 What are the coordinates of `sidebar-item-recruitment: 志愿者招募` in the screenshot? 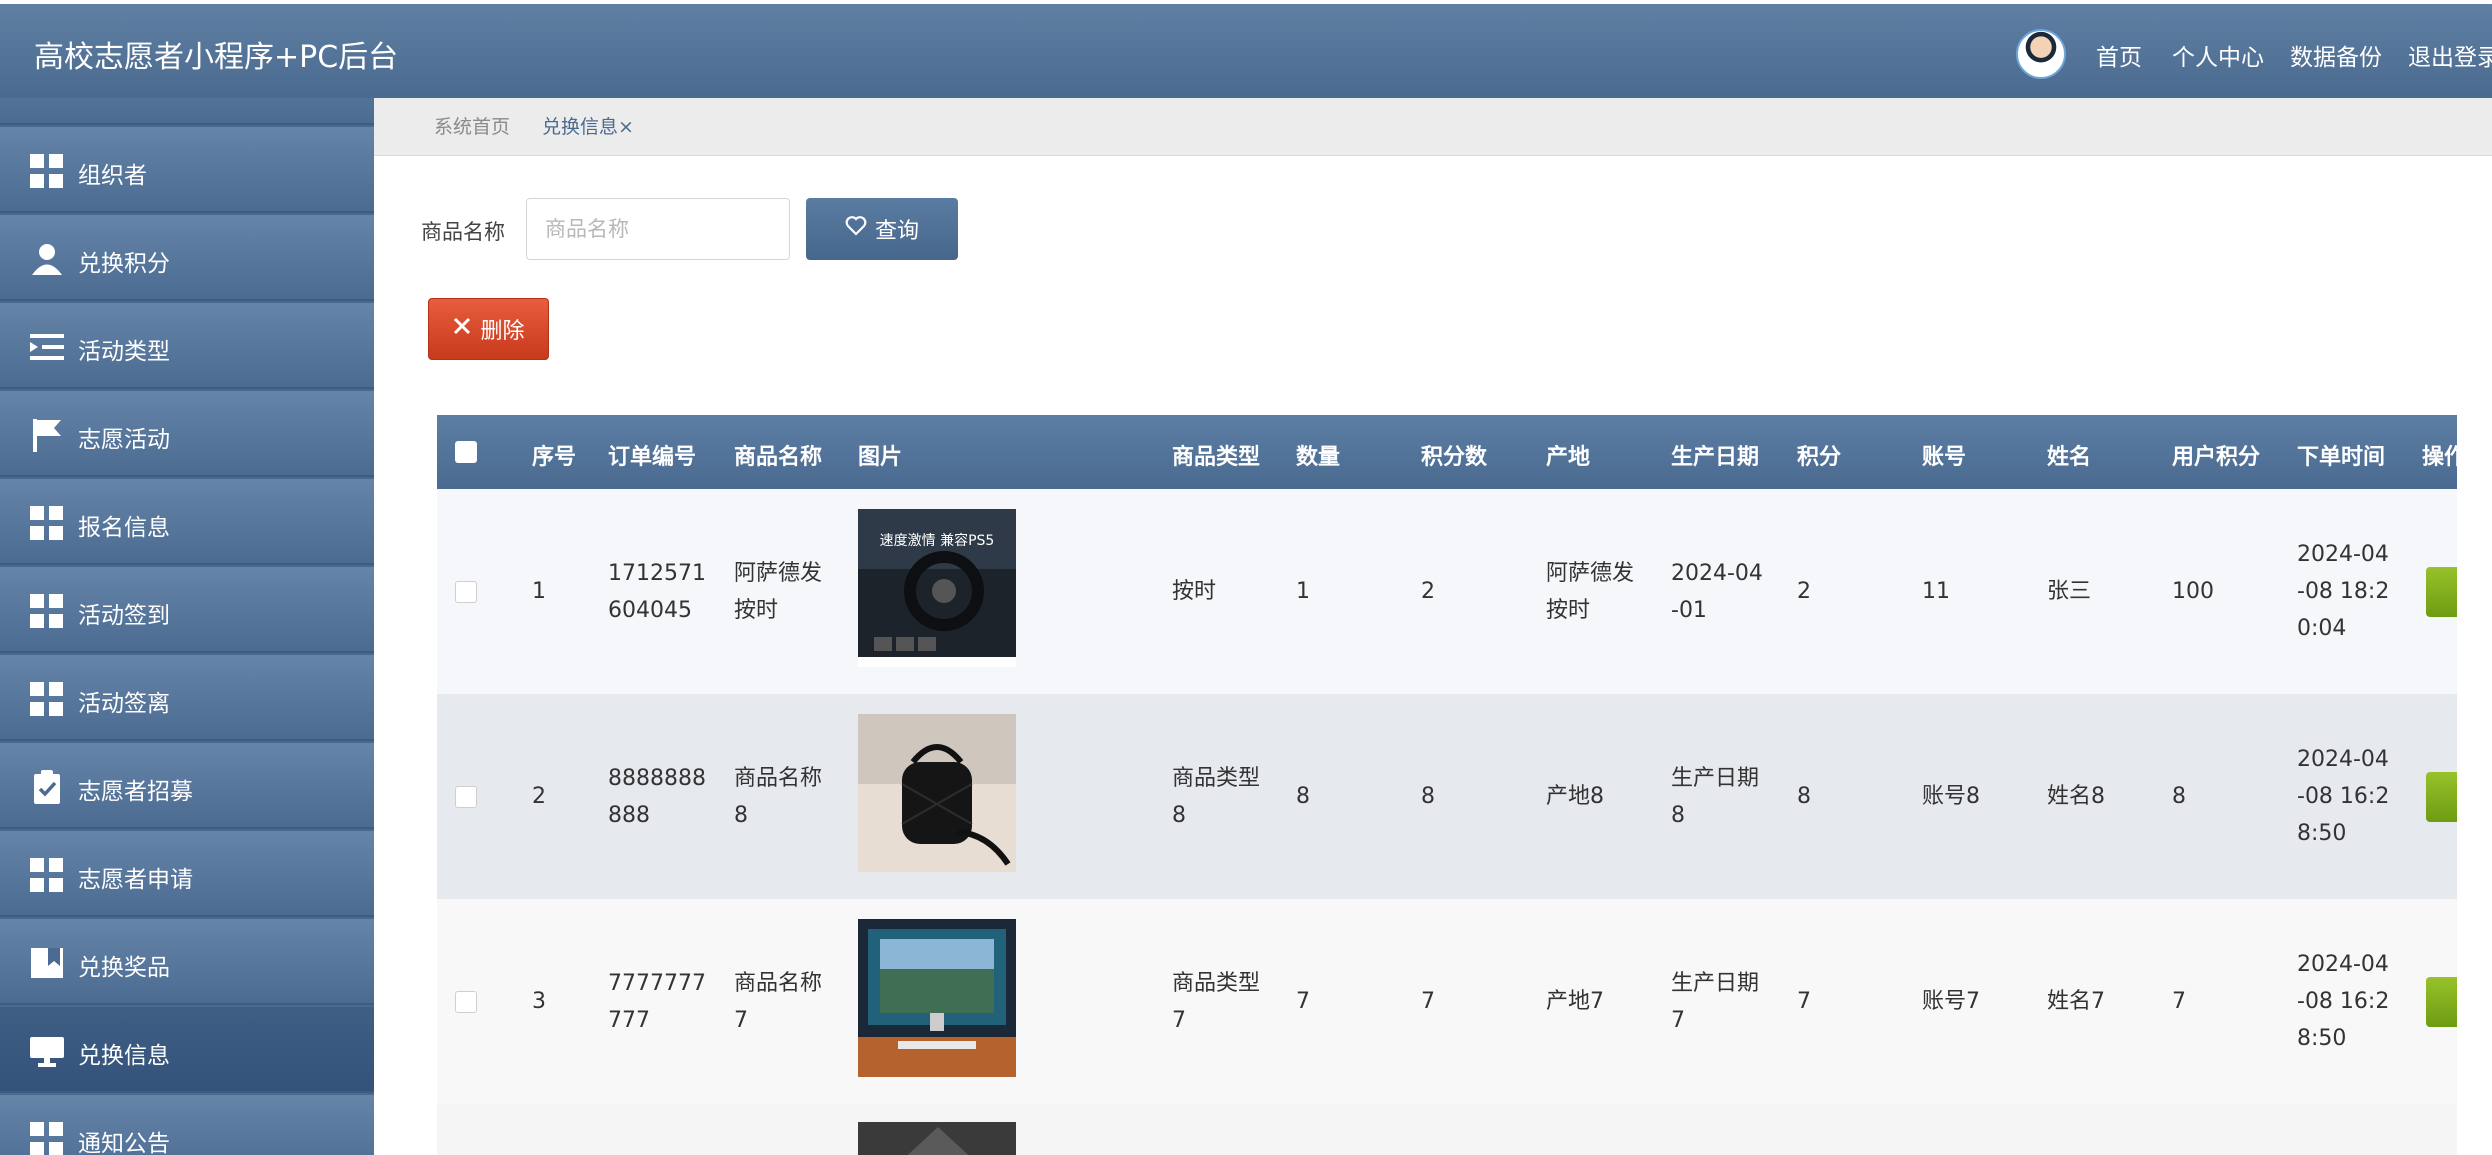 It's located at (187, 786).